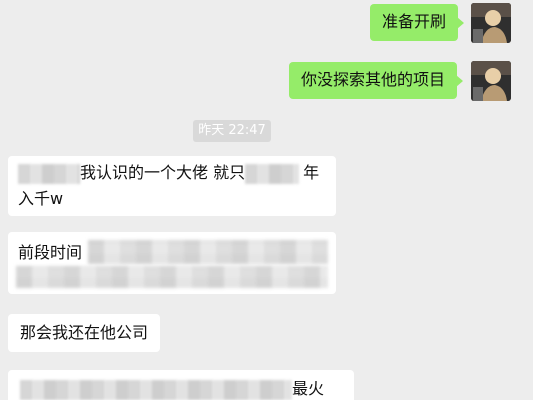 The height and width of the screenshot is (400, 533). What do you see at coordinates (41, 198) in the screenshot?
I see `message-line: 入千w` at bounding box center [41, 198].